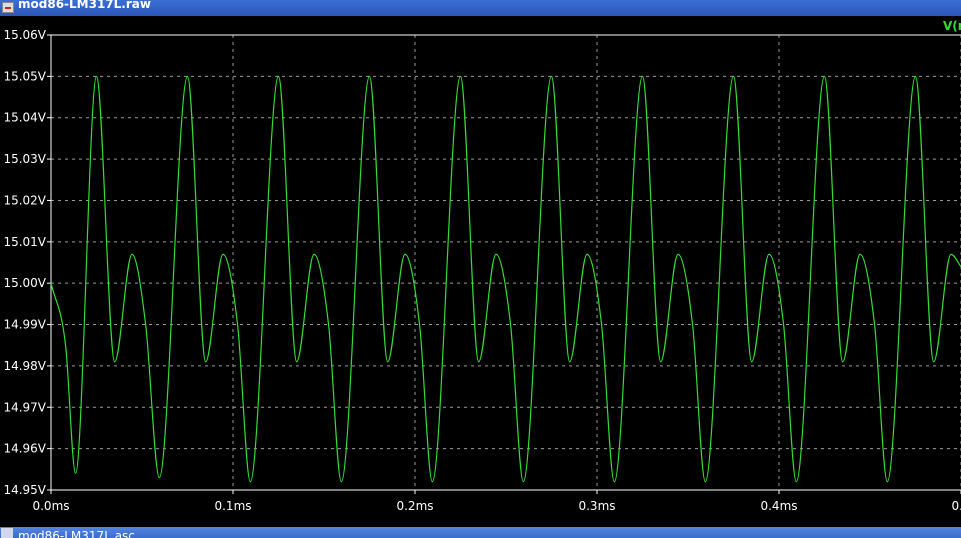 The width and height of the screenshot is (961, 538). I want to click on y-tick-label: 15.05V, so click(24, 76).